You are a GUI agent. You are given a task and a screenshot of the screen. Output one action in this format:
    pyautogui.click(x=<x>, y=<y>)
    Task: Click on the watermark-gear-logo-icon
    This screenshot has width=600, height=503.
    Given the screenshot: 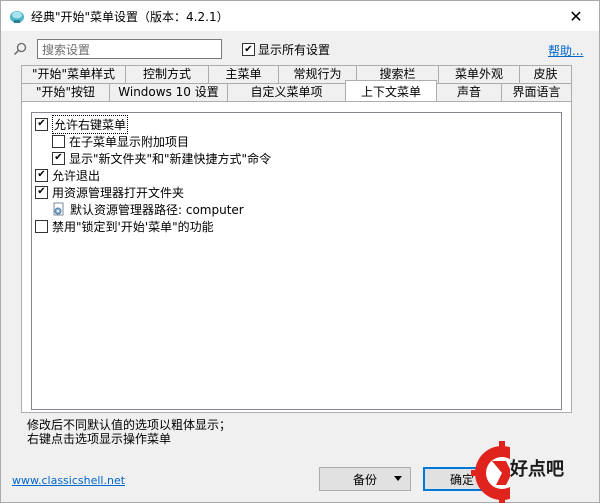 What is the action you would take?
    pyautogui.click(x=490, y=472)
    